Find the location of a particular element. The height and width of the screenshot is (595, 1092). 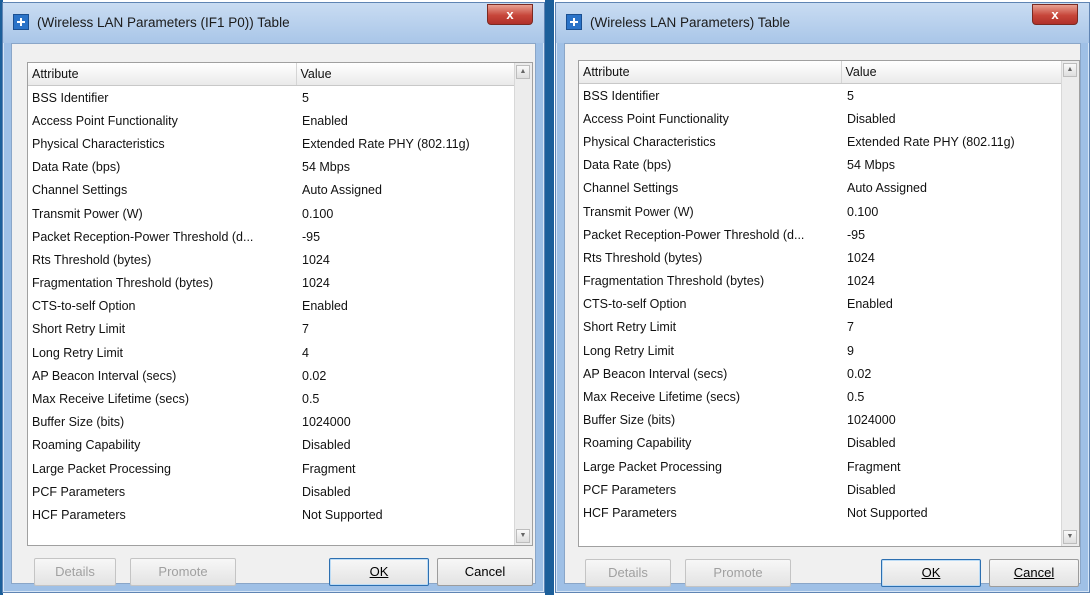

value-cell: 4 is located at coordinates (405, 352).